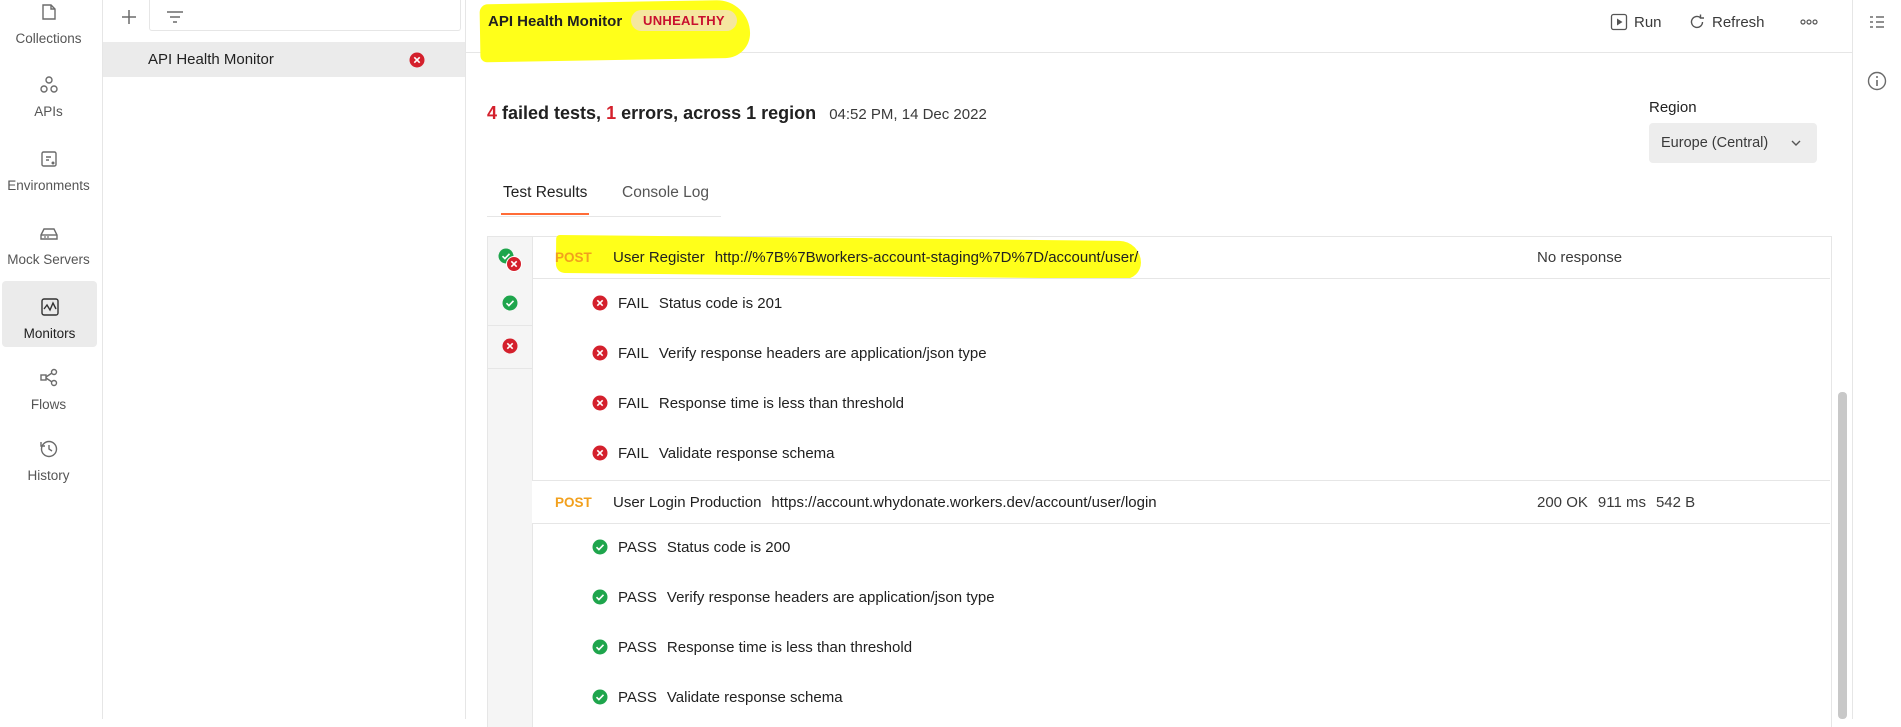  I want to click on nav-label: APIs, so click(48, 111).